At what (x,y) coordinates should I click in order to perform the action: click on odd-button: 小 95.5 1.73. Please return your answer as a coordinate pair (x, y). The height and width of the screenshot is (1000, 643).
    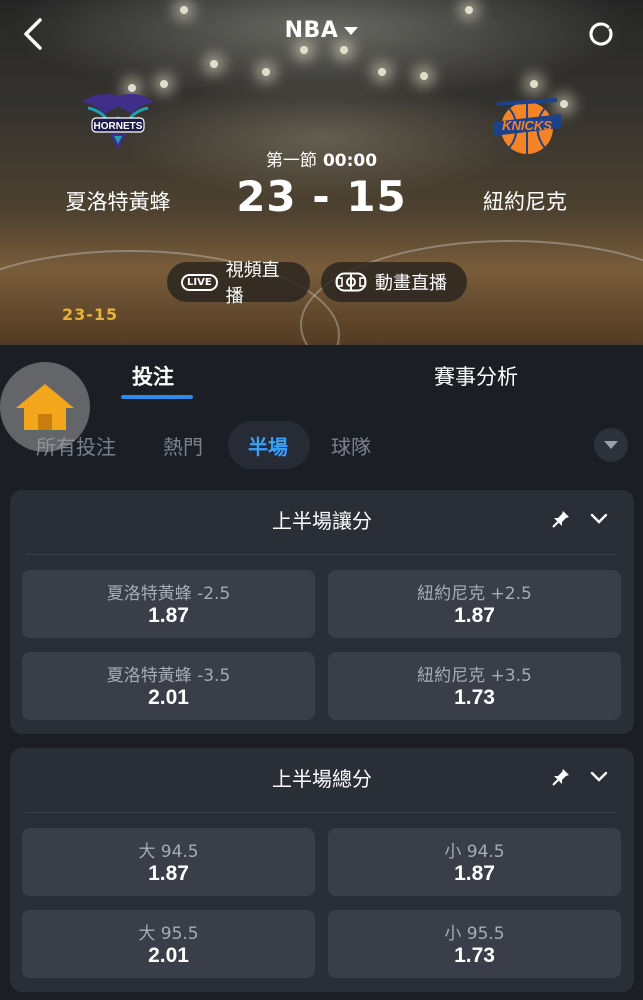
    Looking at the image, I should click on (474, 944).